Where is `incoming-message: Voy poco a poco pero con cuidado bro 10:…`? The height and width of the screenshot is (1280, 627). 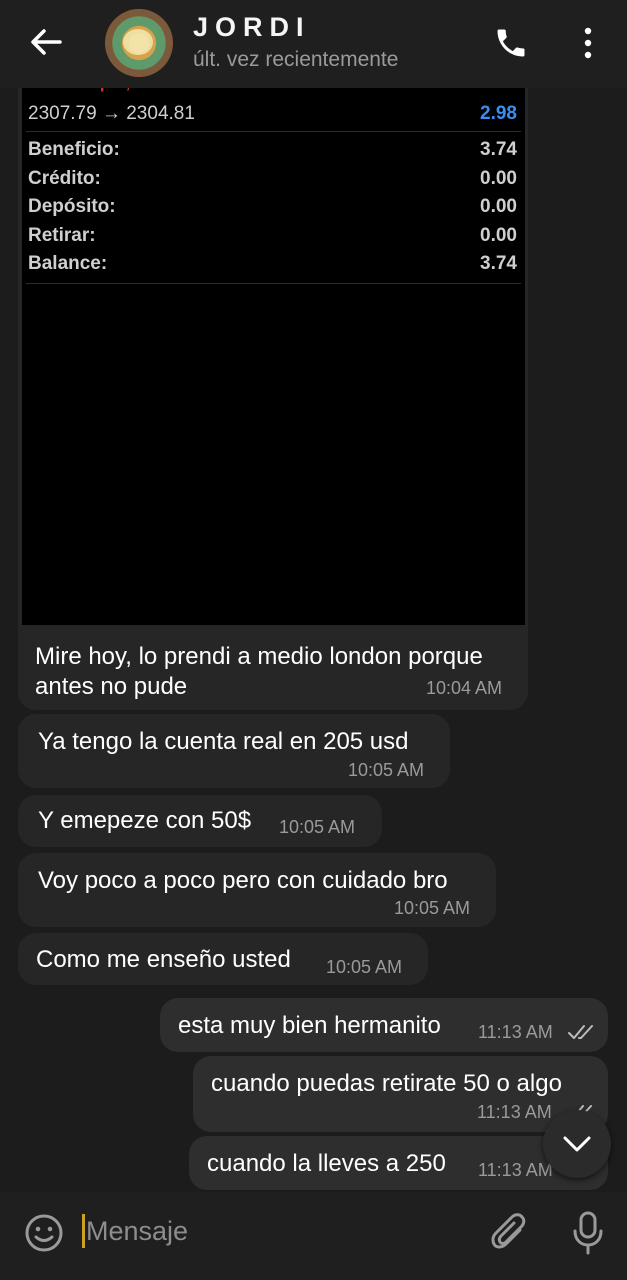
incoming-message: Voy poco a poco pero con cuidado bro 10:… is located at coordinates (257, 890).